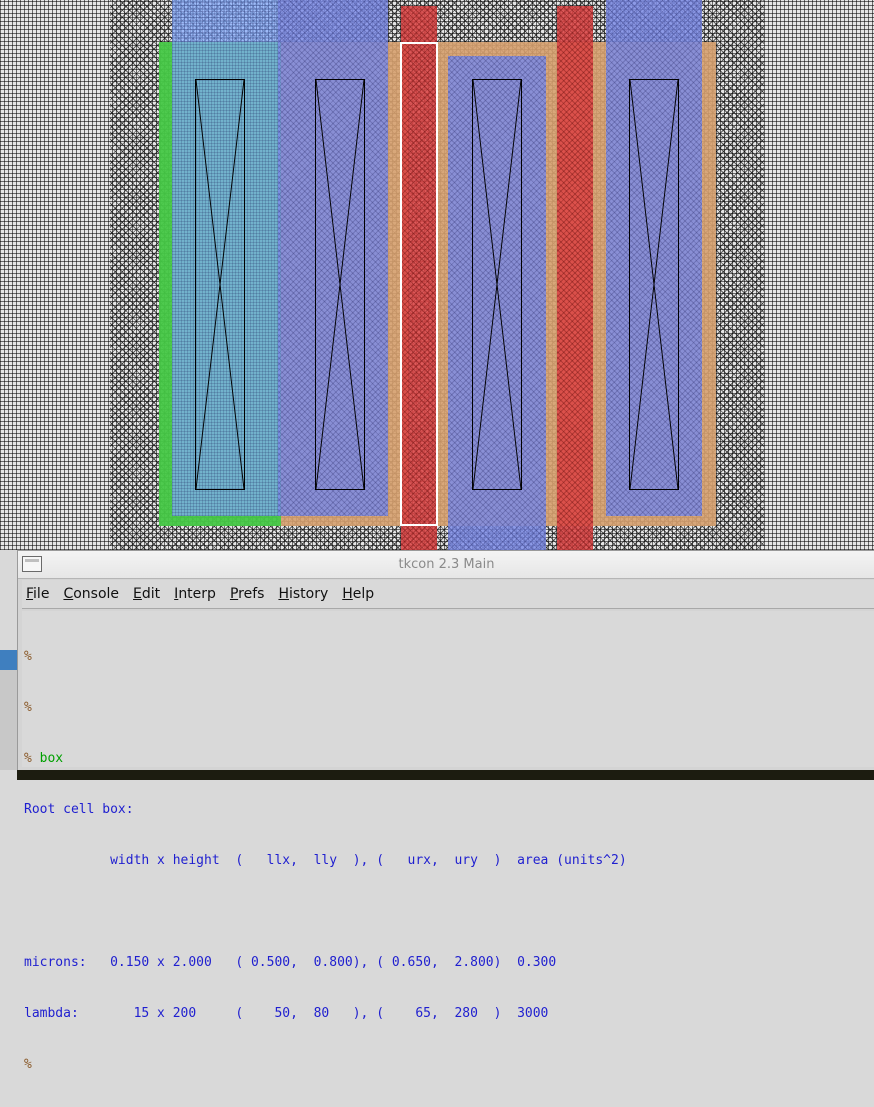  I want to click on menu-console: Console, so click(94, 594).